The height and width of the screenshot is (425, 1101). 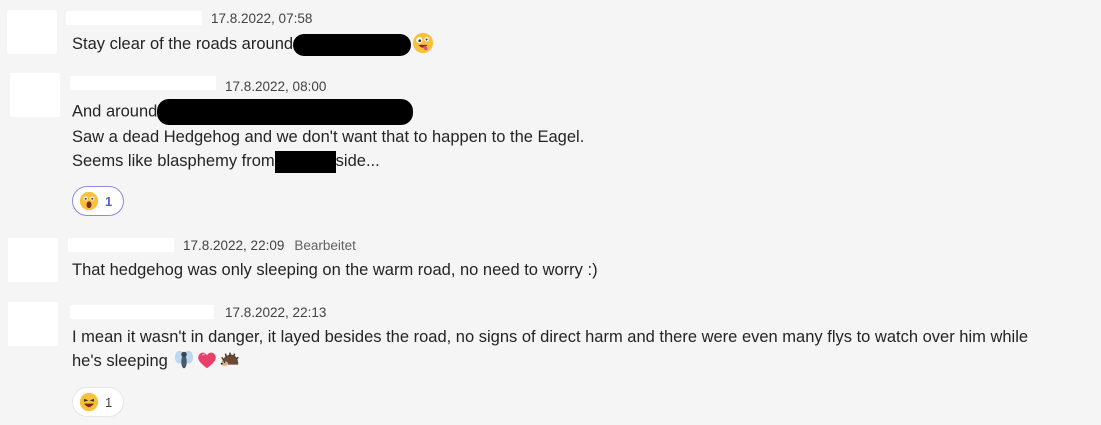 I want to click on timestamp: 17.8.2022, 22:13, so click(x=276, y=312).